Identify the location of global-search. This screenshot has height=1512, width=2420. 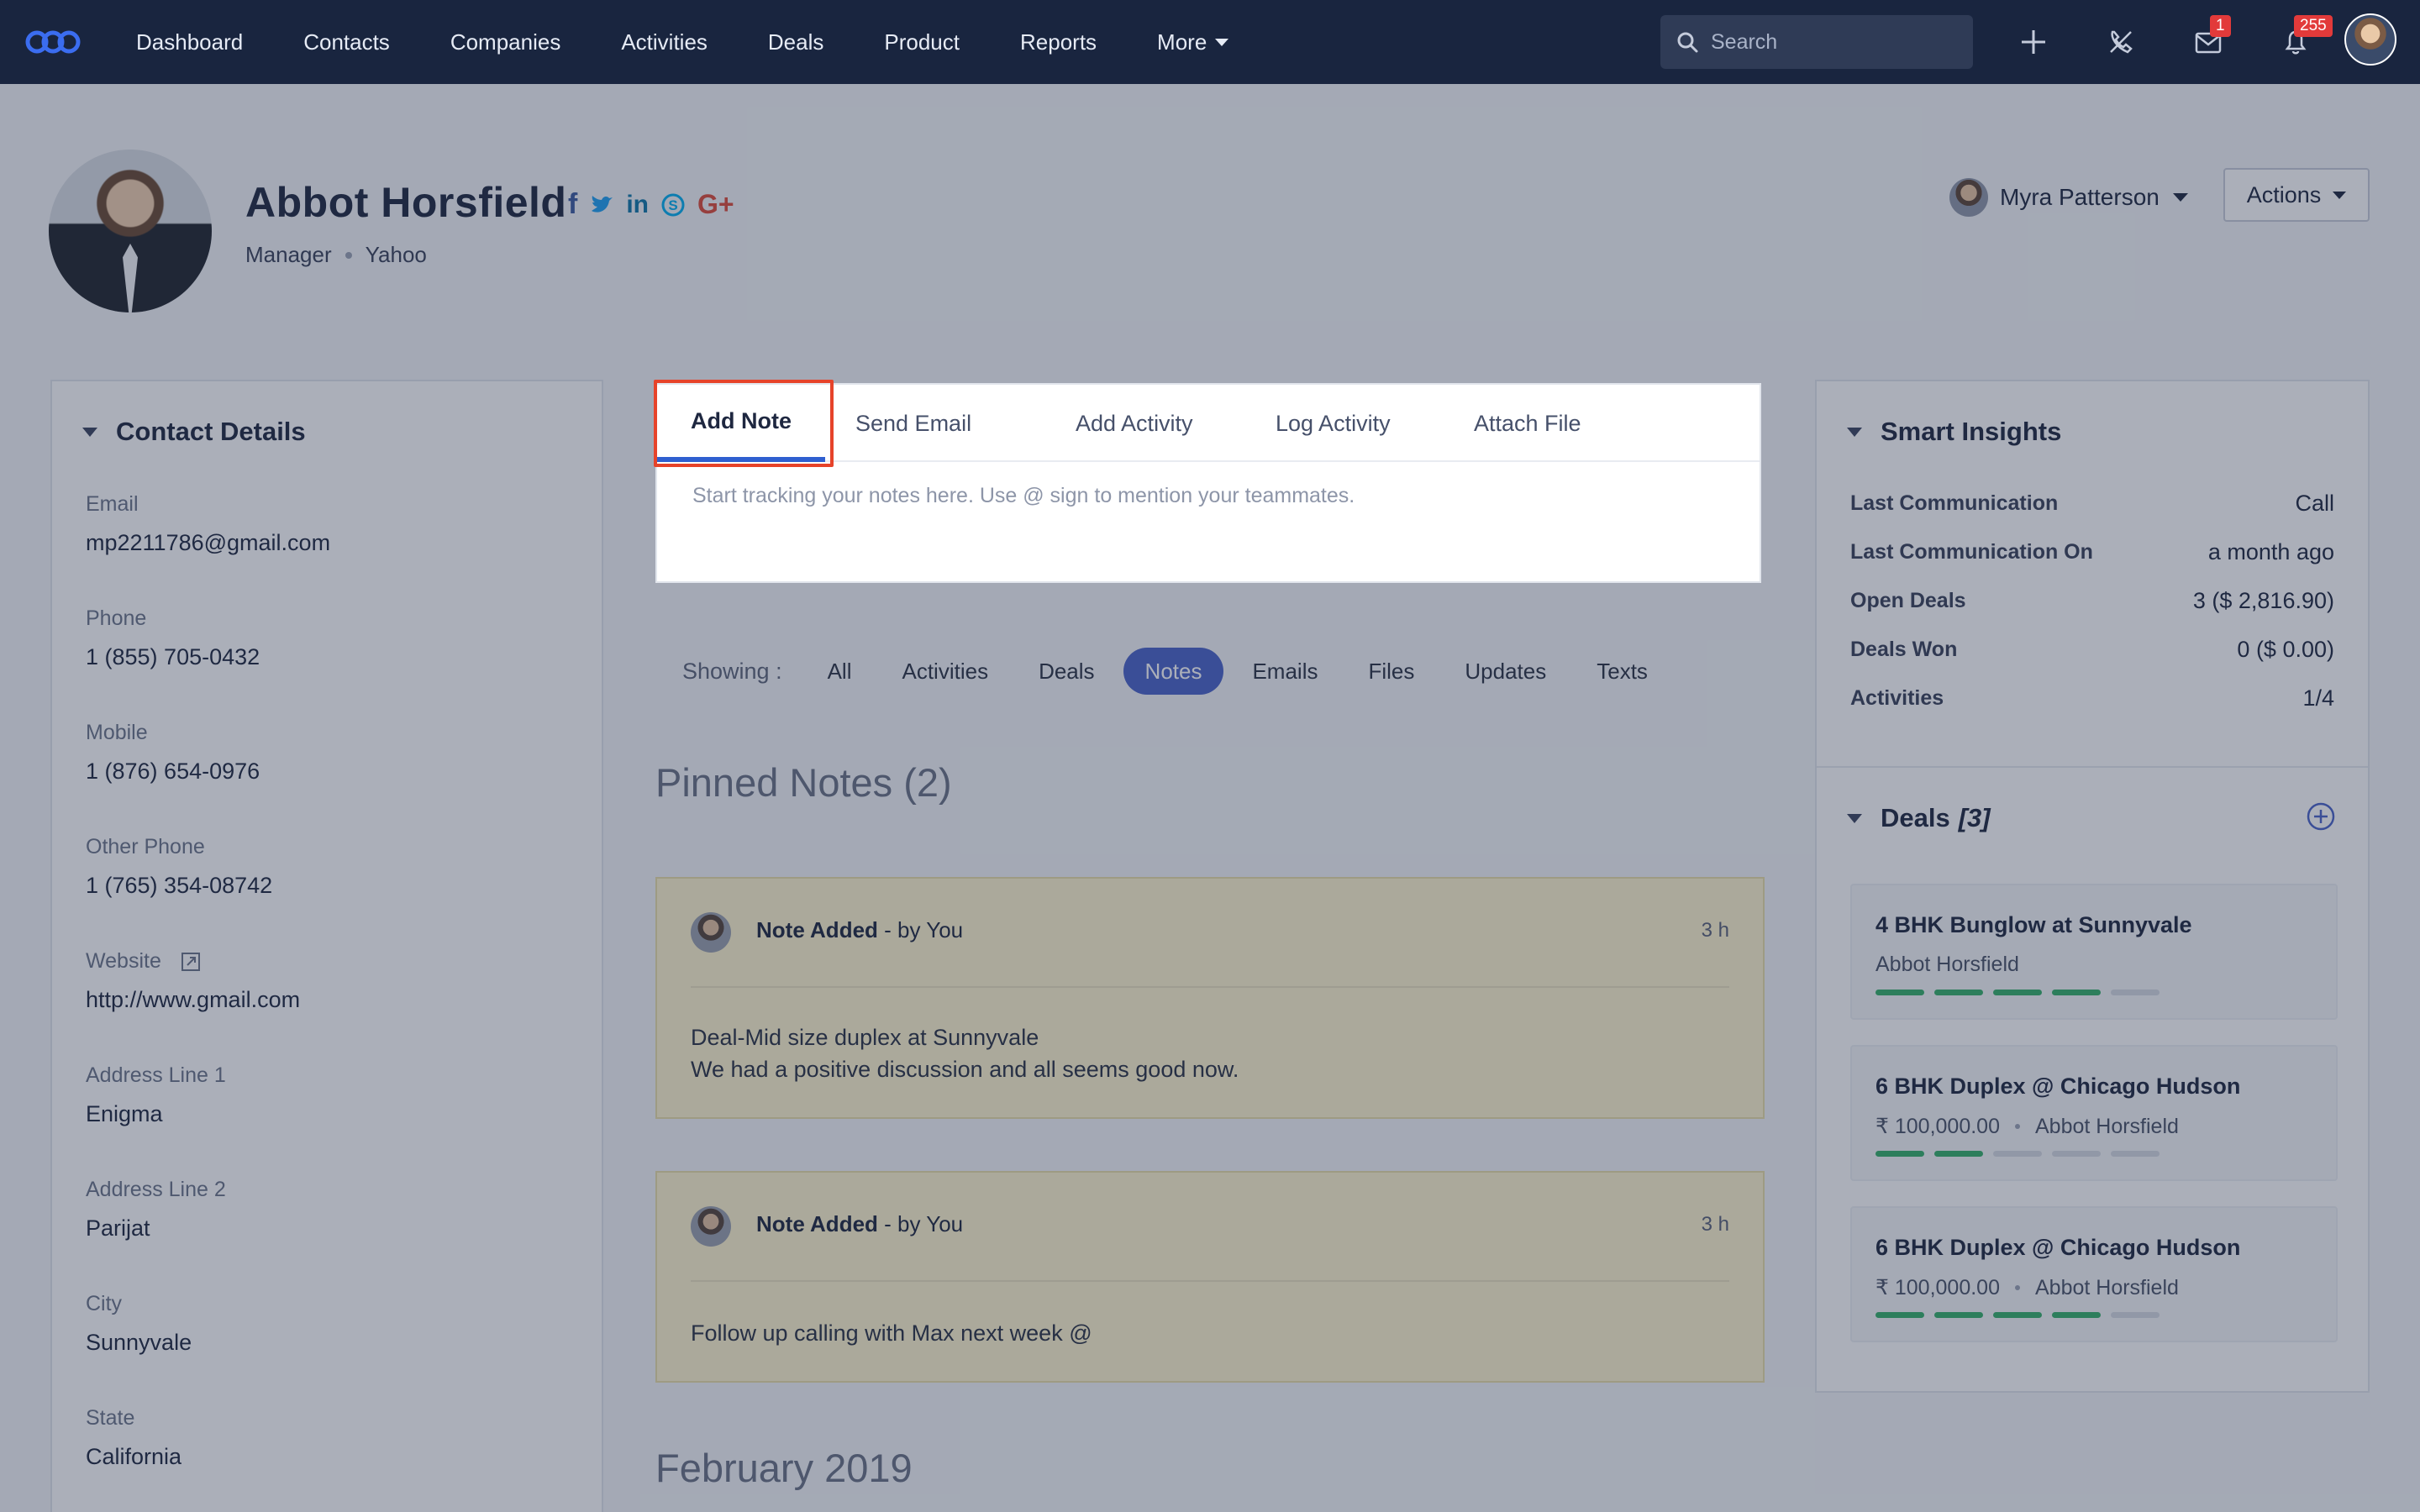
(1816, 42).